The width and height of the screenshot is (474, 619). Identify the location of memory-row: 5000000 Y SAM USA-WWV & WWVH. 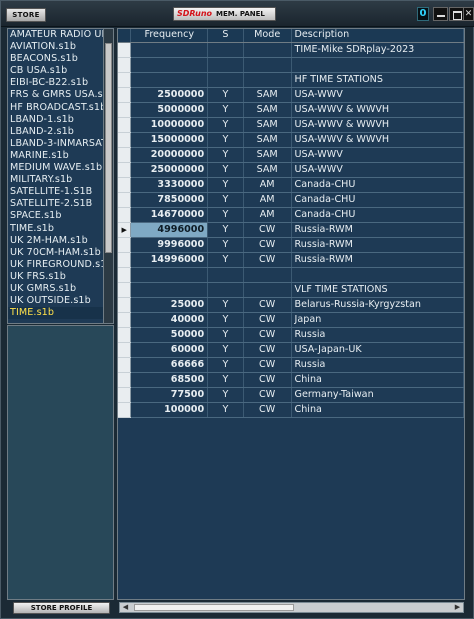
(291, 110).